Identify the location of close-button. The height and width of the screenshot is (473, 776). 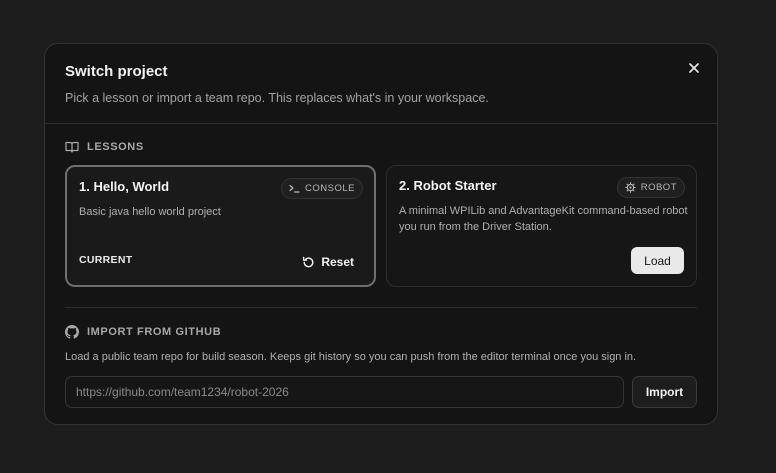
(694, 68).